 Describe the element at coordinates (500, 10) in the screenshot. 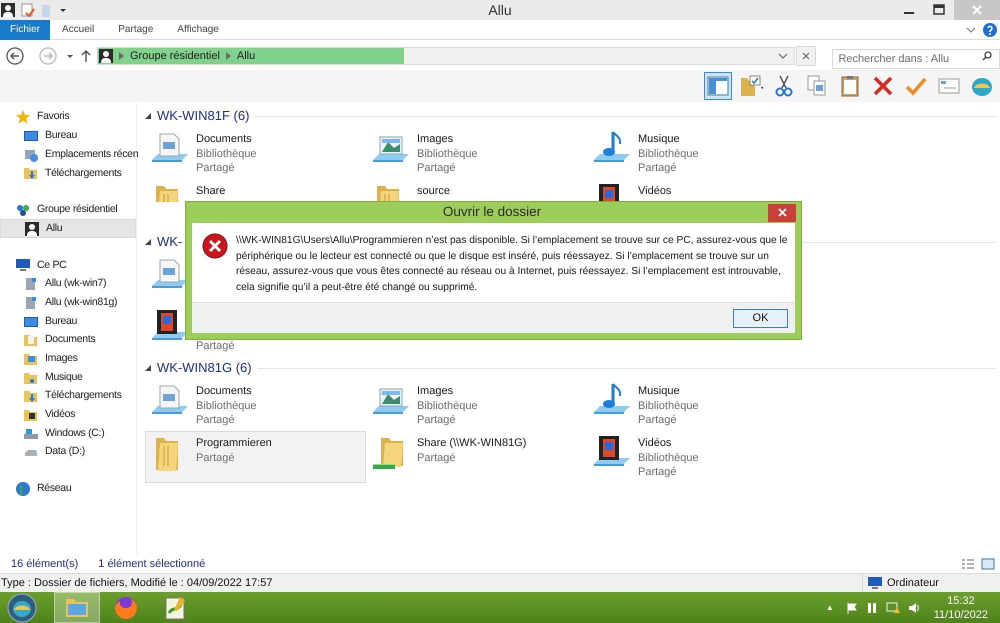

I see `window-title: Allu` at that location.